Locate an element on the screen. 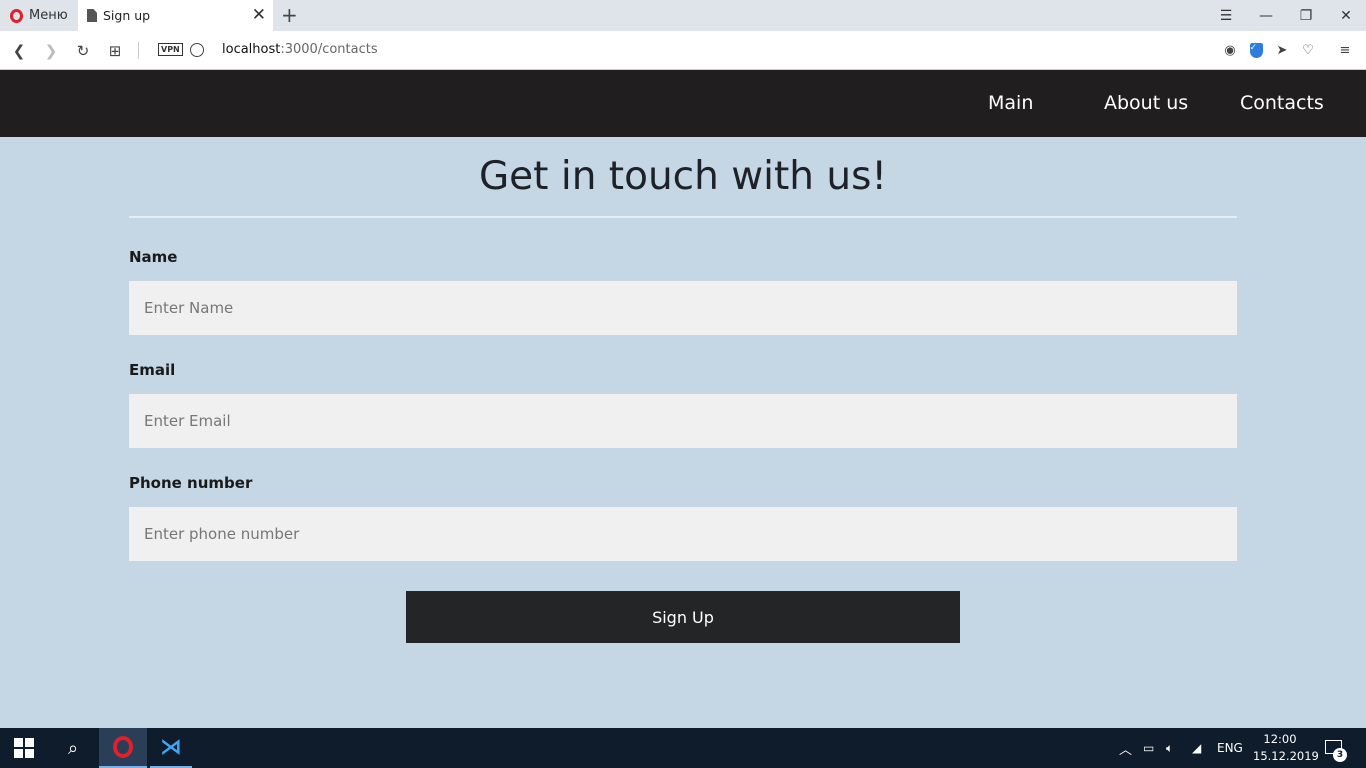 The image size is (1366, 768). notification-badge: 3 is located at coordinates (1340, 755).